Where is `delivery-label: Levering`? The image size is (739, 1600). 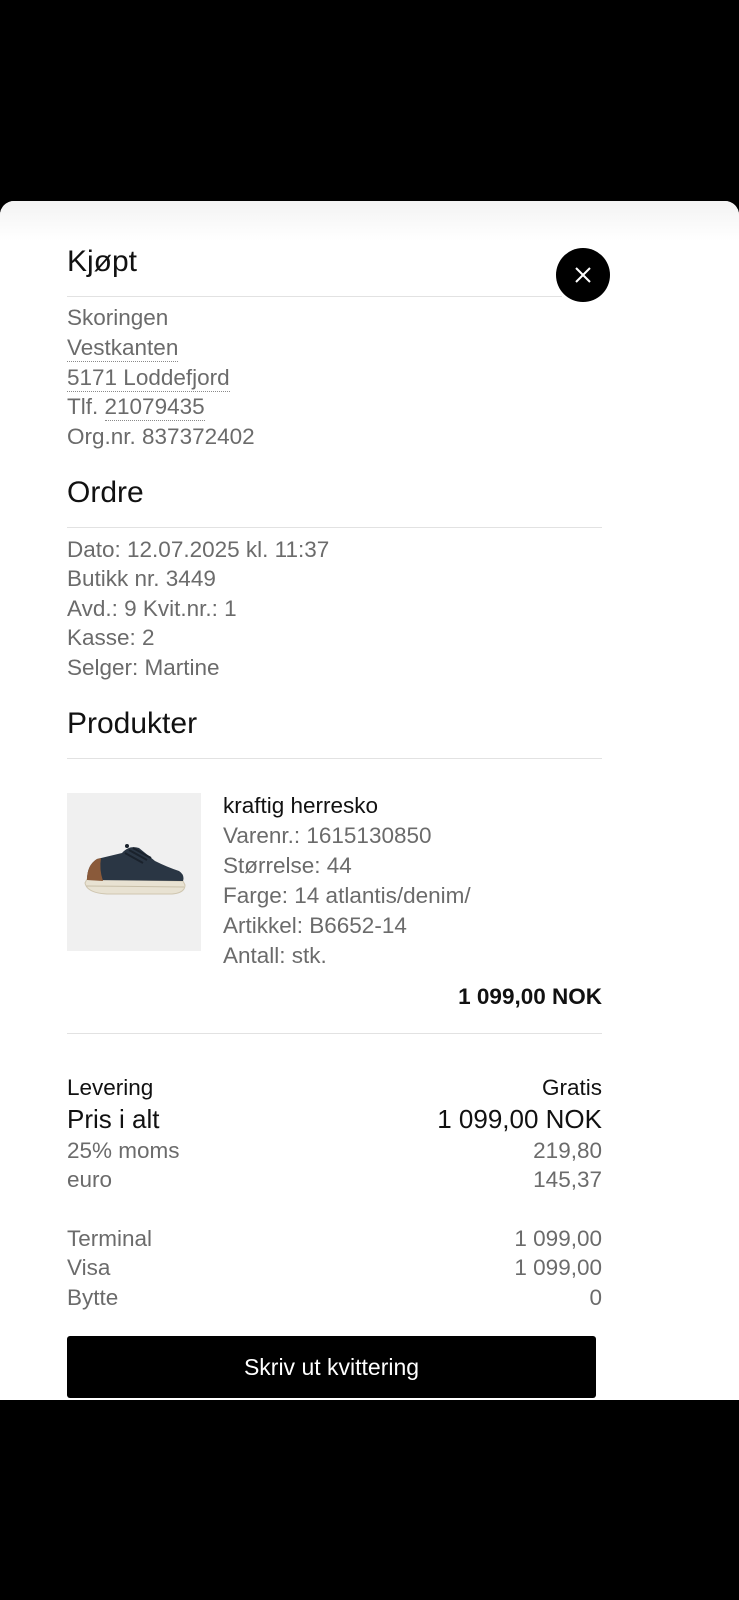
delivery-label: Levering is located at coordinates (110, 1087).